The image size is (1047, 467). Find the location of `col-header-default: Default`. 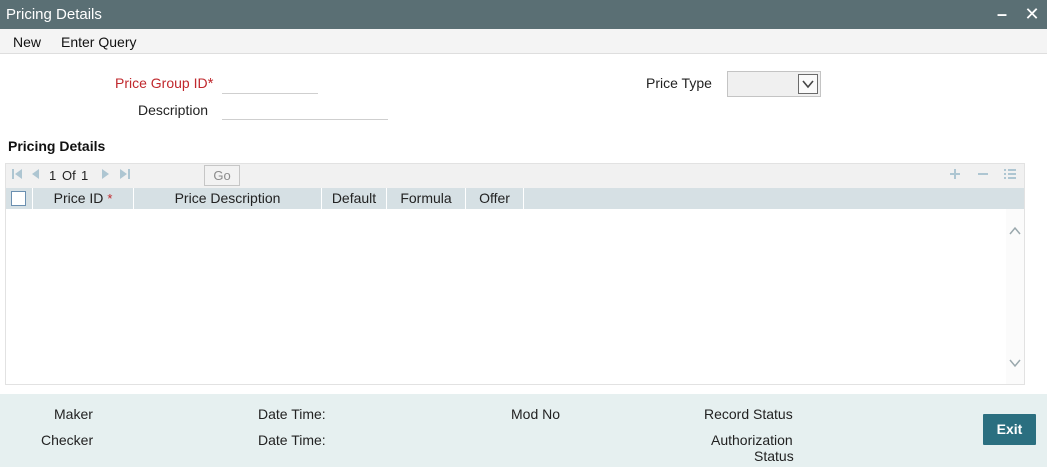

col-header-default: Default is located at coordinates (354, 198).